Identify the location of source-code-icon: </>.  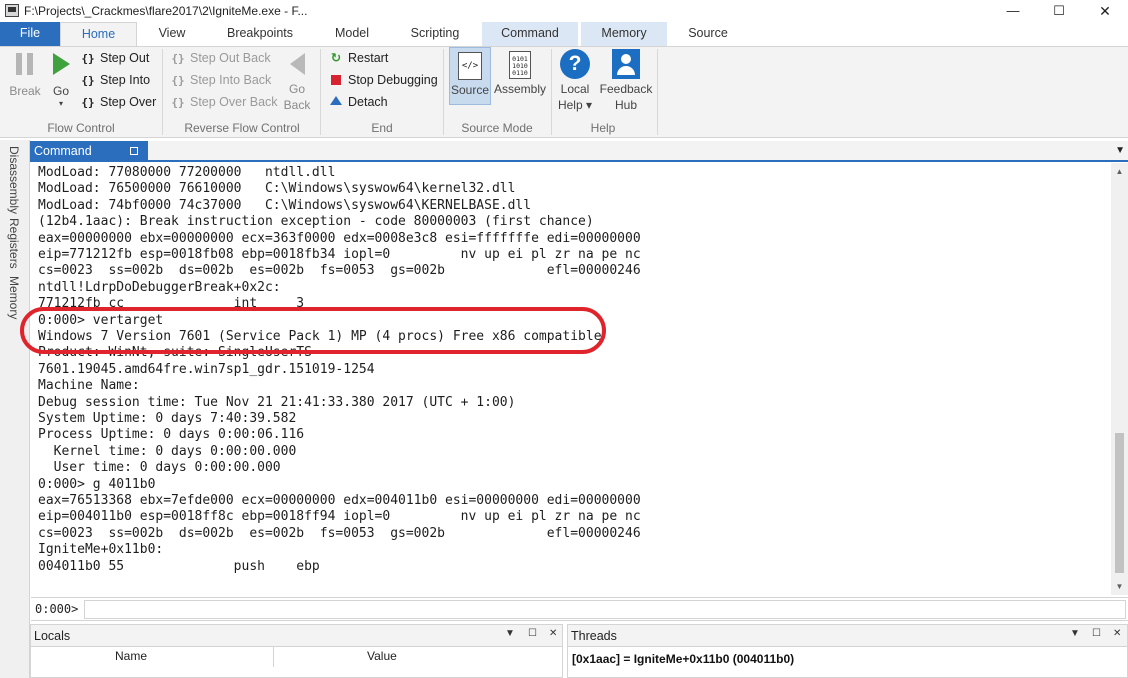
(470, 66).